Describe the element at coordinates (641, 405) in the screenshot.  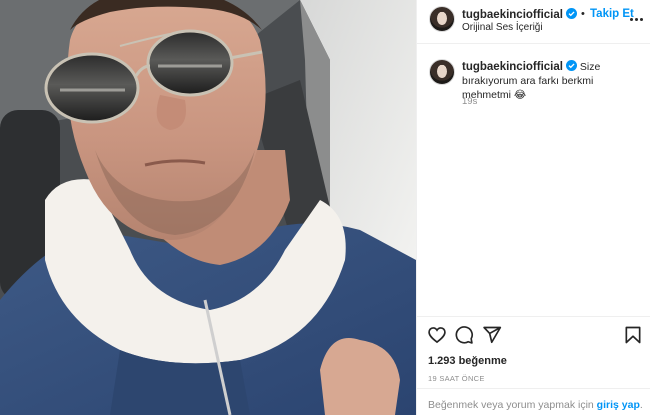
I see `login-prompt-suffix: .` at that location.